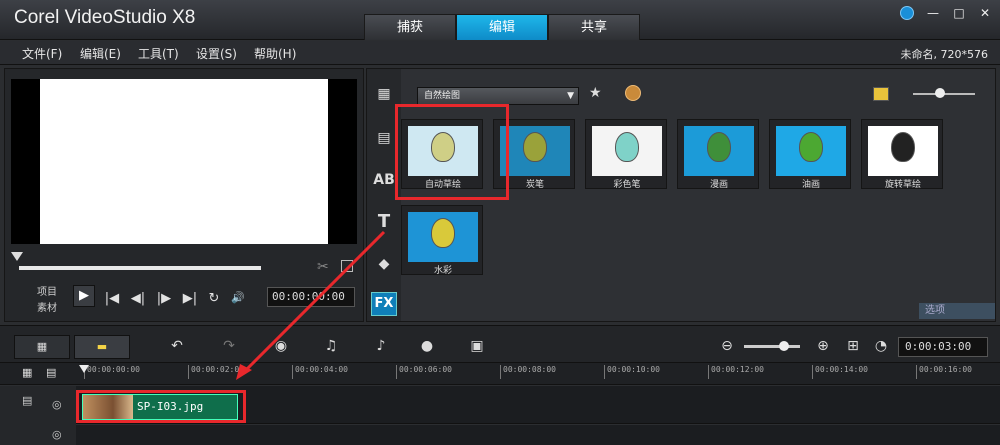 Image resolution: width=1000 pixels, height=445 pixels. I want to click on menu-tools: 工具(T), so click(158, 53).